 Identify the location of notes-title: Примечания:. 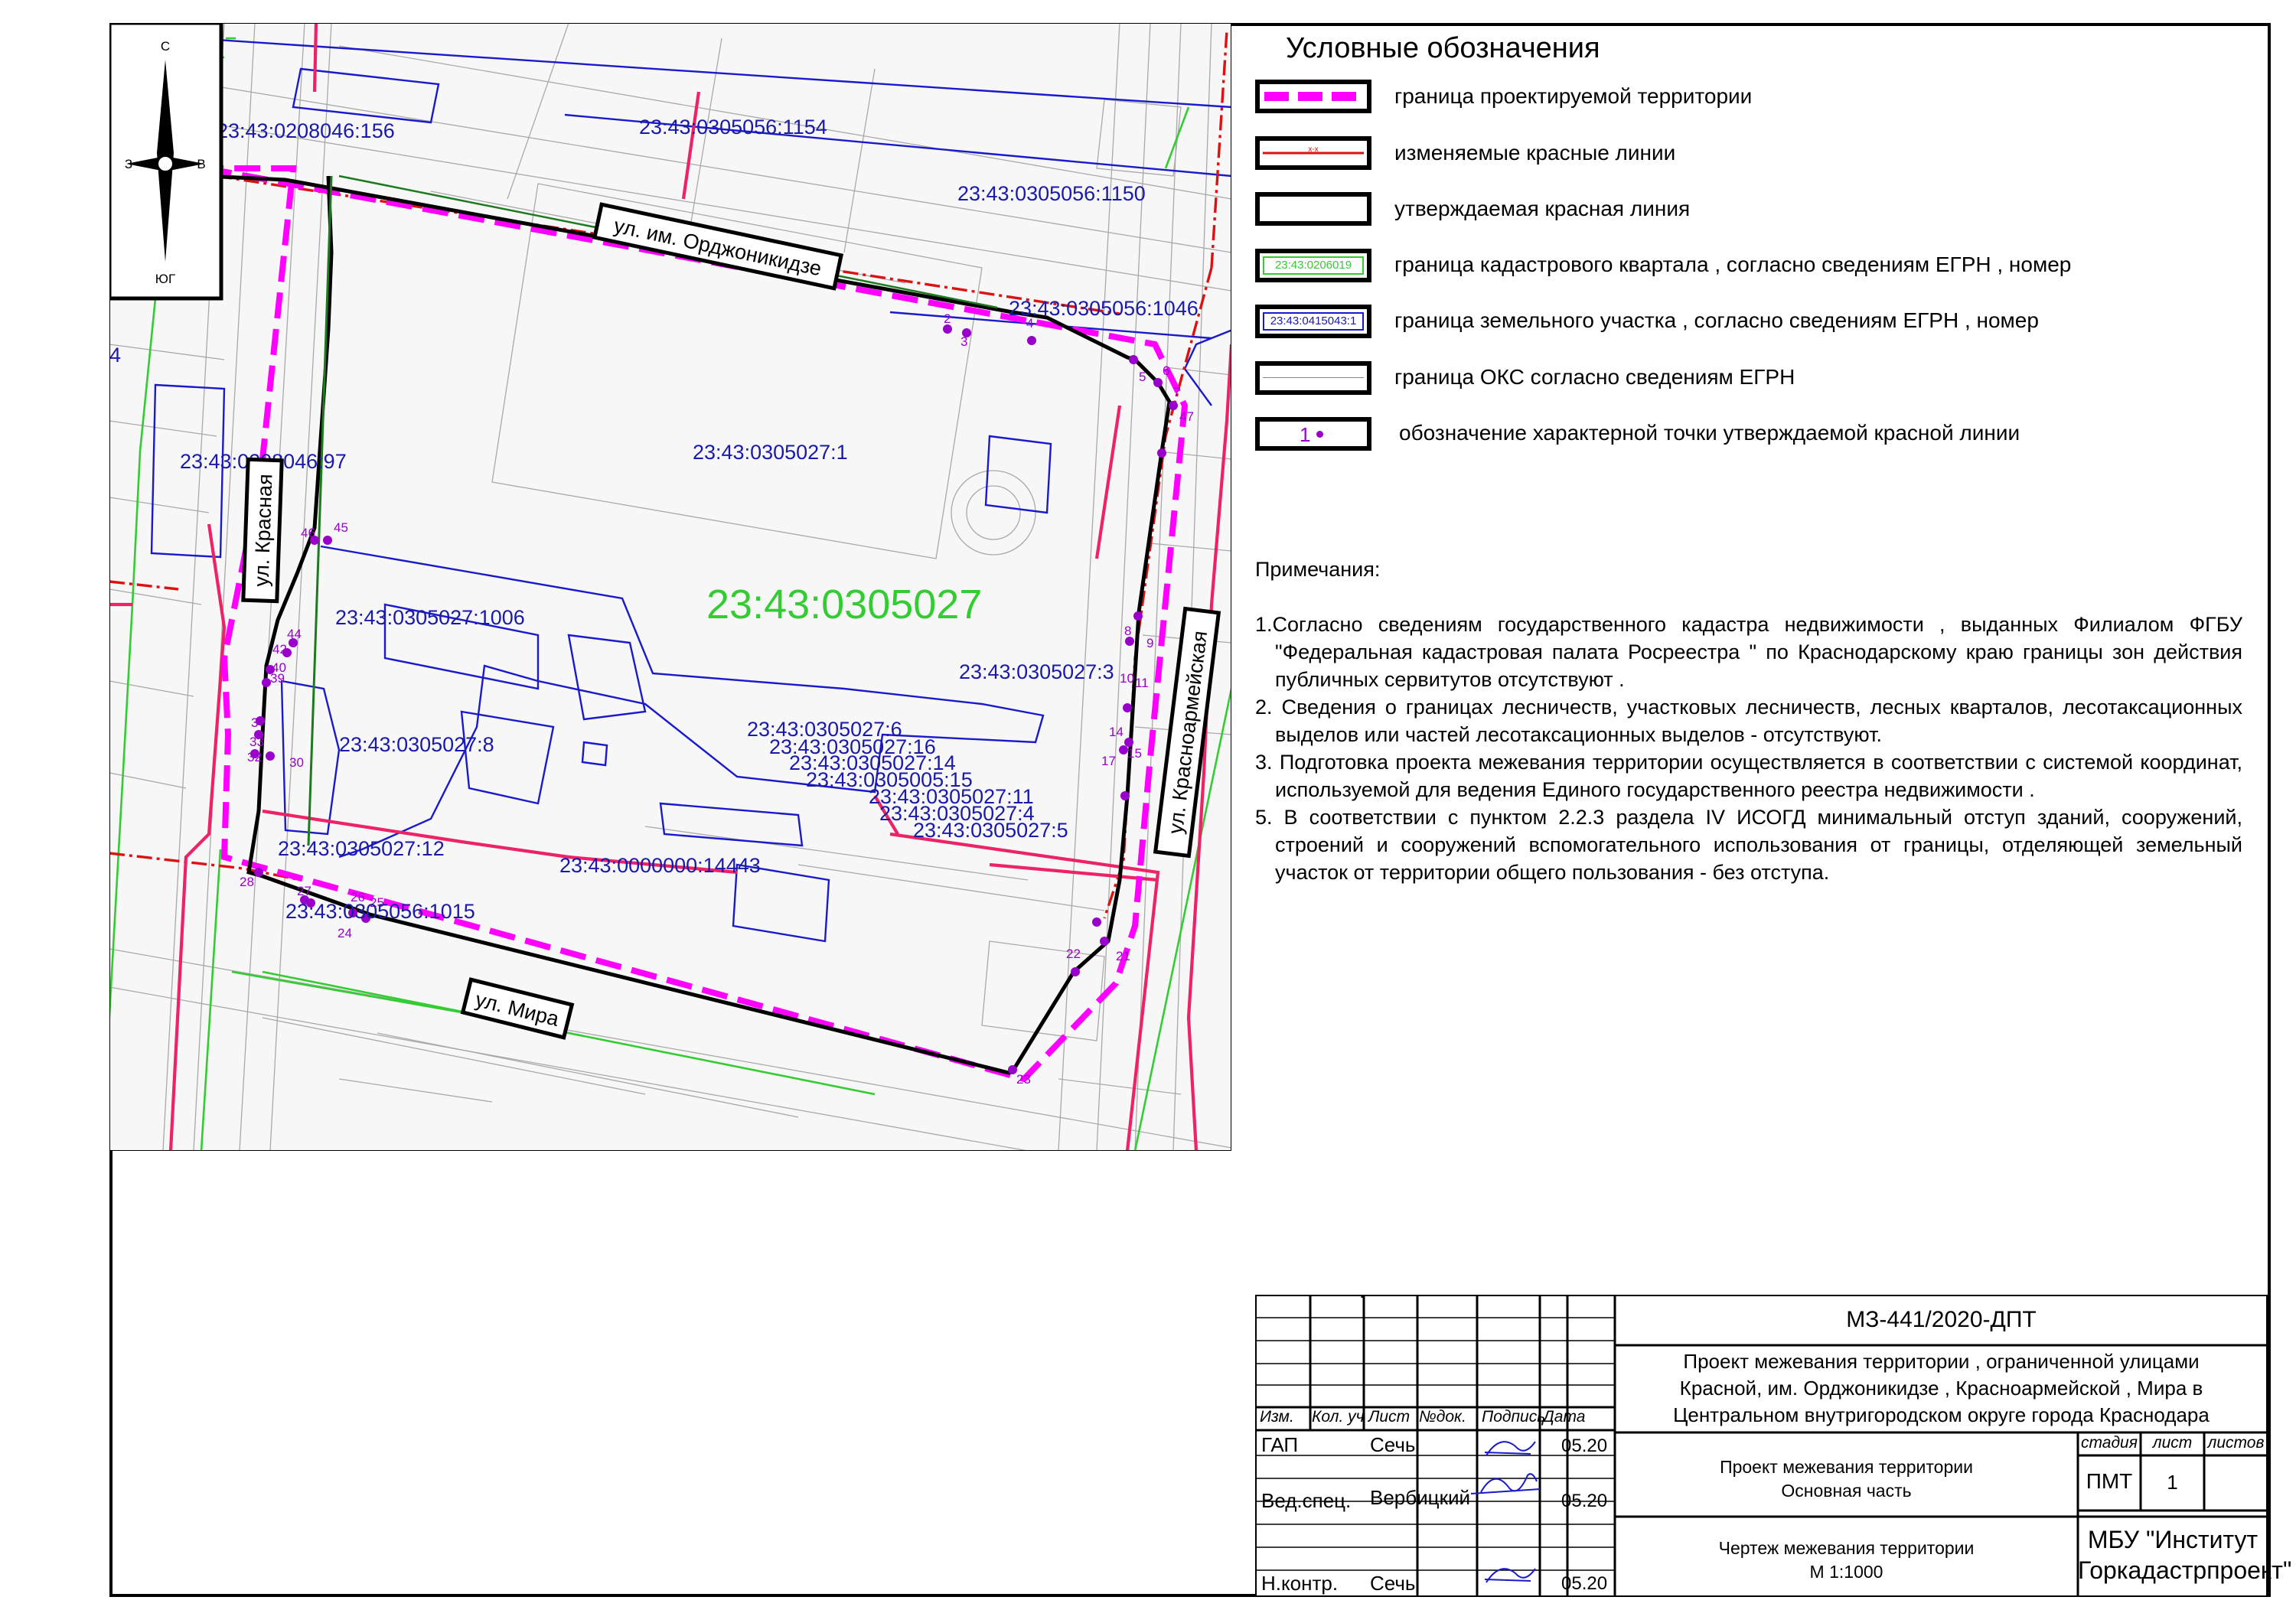
(1318, 569).